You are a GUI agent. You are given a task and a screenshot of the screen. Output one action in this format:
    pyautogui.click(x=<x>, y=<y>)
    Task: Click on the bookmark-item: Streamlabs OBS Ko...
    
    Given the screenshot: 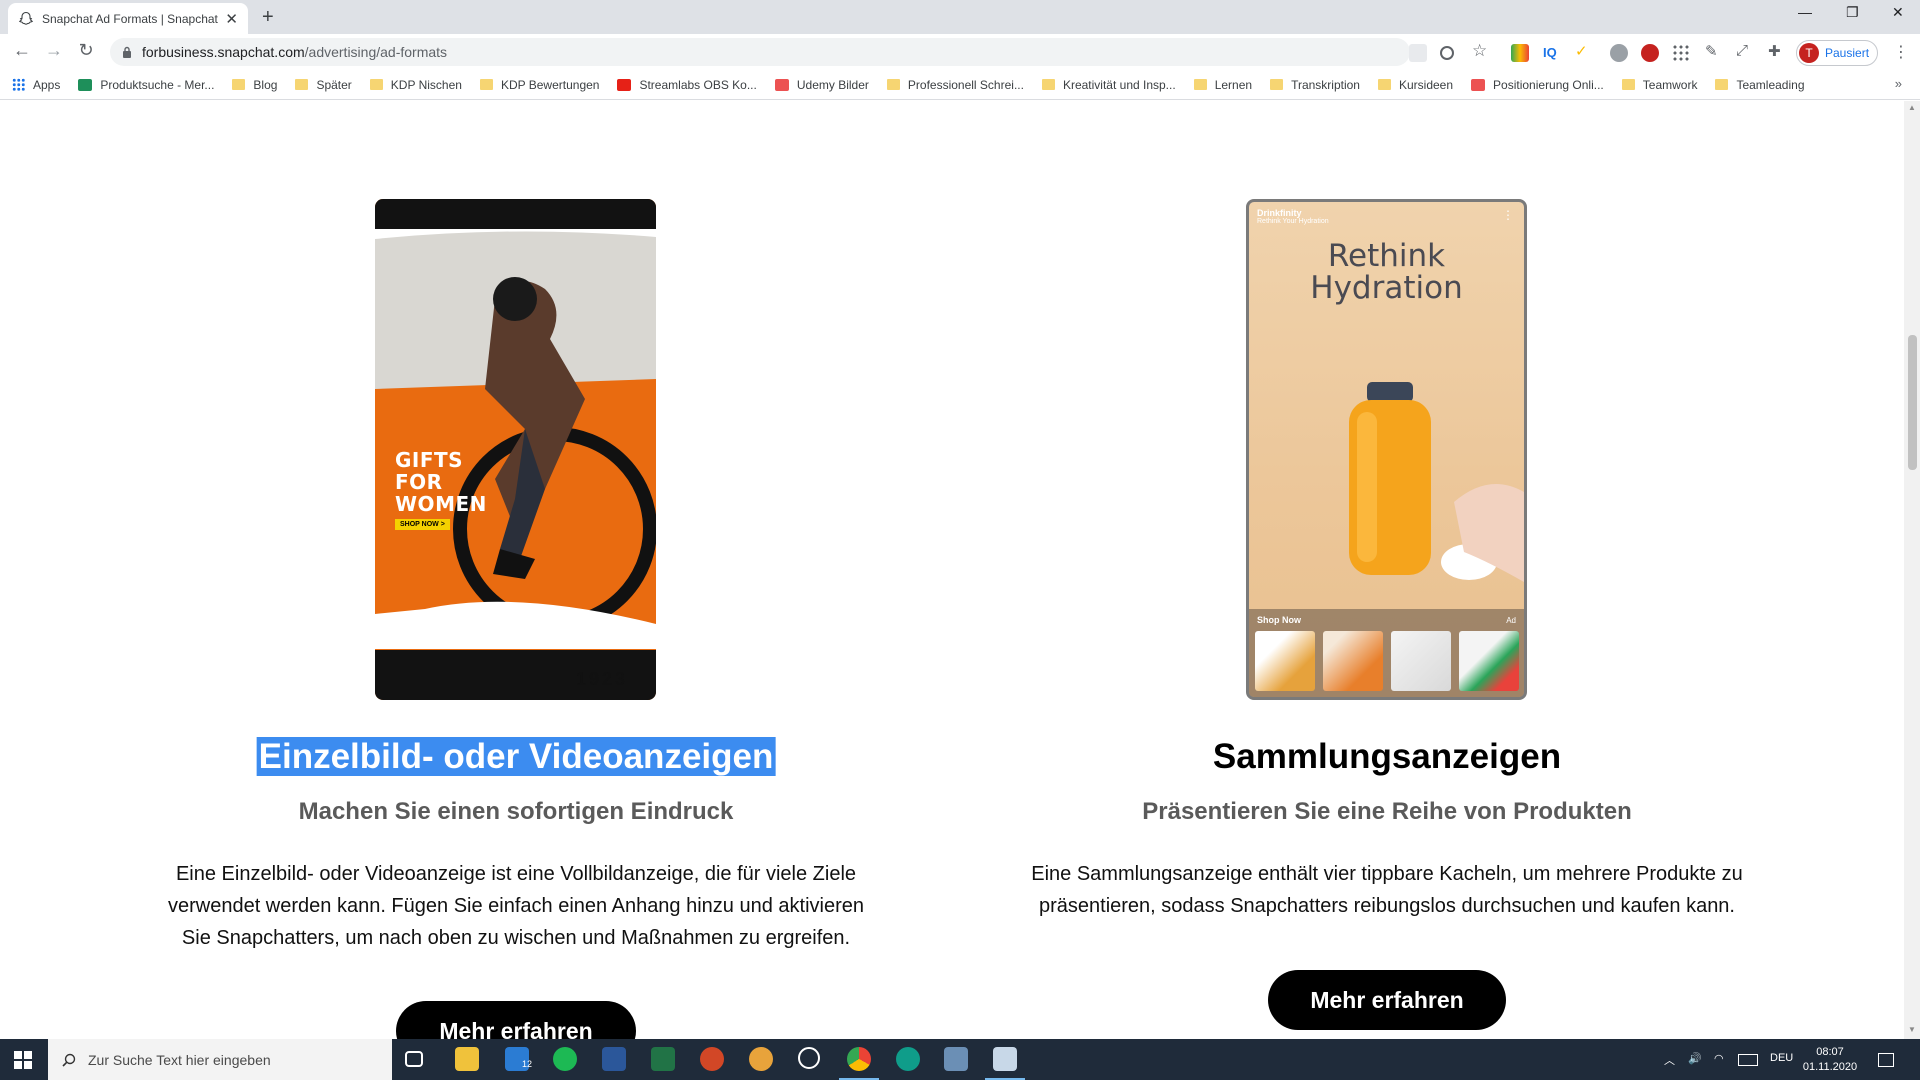 What is the action you would take?
    pyautogui.click(x=687, y=84)
    